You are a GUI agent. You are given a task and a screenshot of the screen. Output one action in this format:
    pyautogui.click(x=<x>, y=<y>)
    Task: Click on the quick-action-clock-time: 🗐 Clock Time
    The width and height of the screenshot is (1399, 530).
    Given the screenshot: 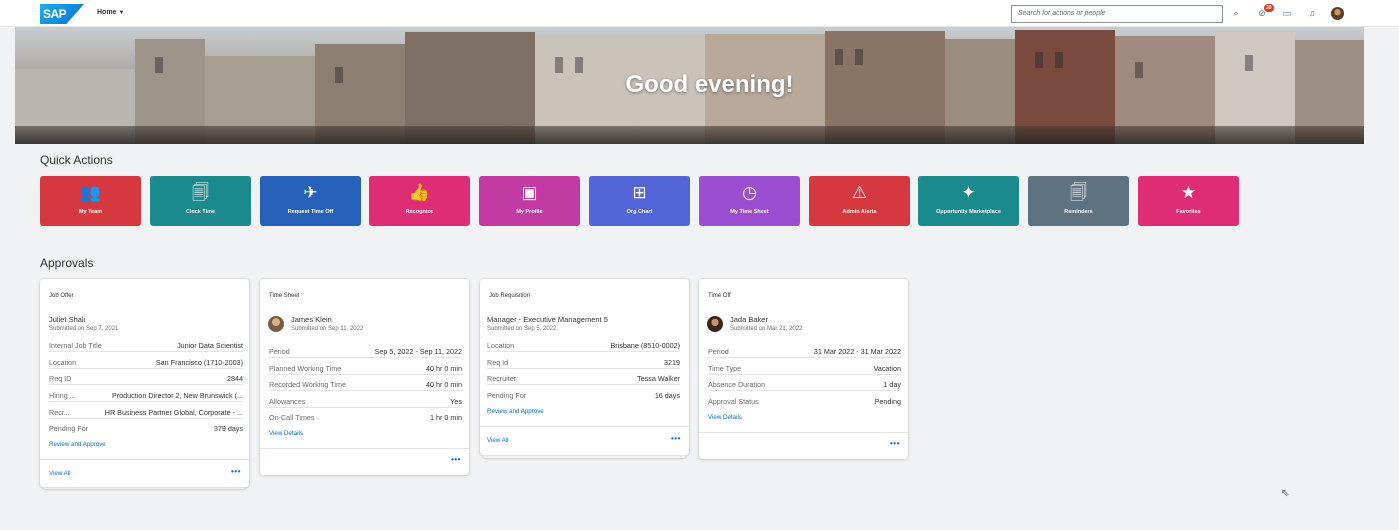 What is the action you would take?
    pyautogui.click(x=200, y=201)
    